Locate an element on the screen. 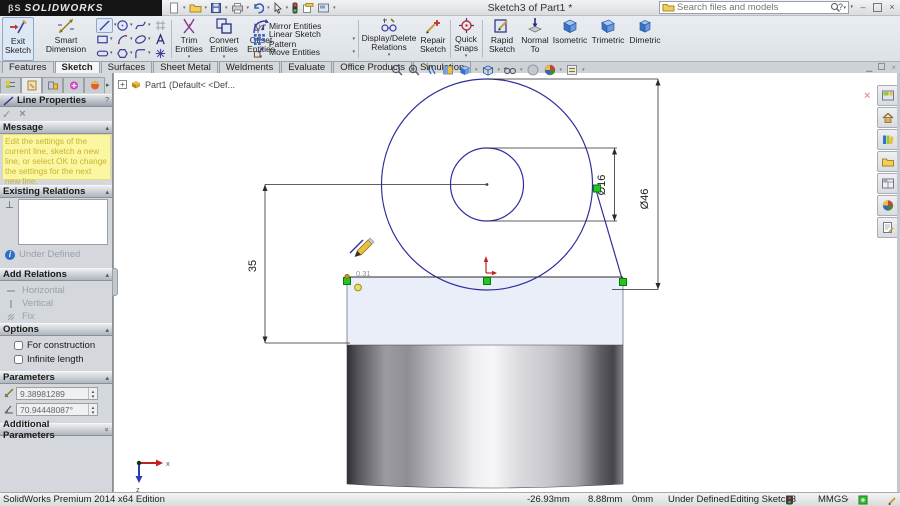 Image resolution: width=900 pixels, height=506 pixels. print-icon is located at coordinates (237, 8).